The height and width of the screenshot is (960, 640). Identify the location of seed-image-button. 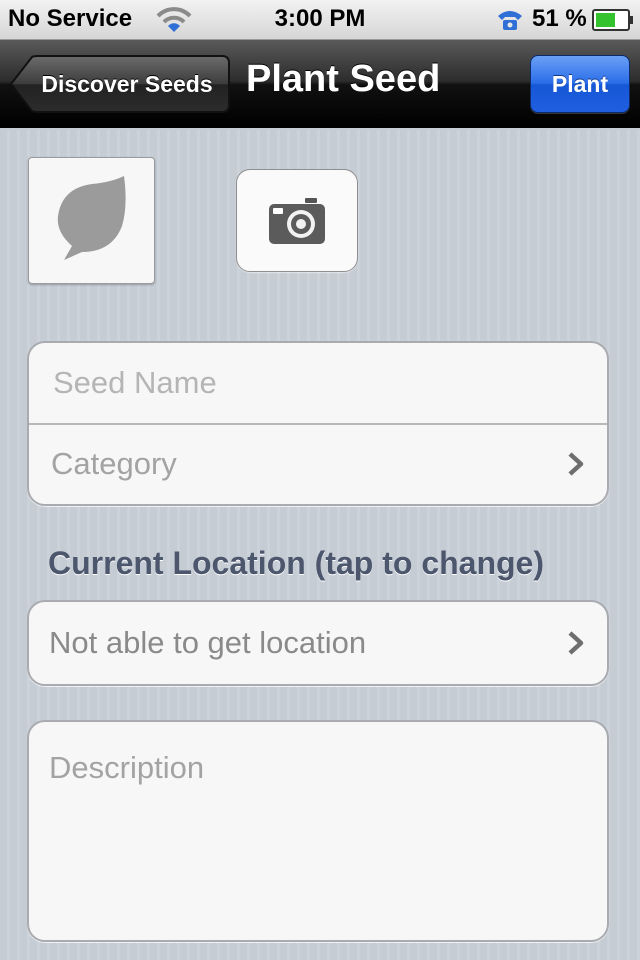
(91, 220).